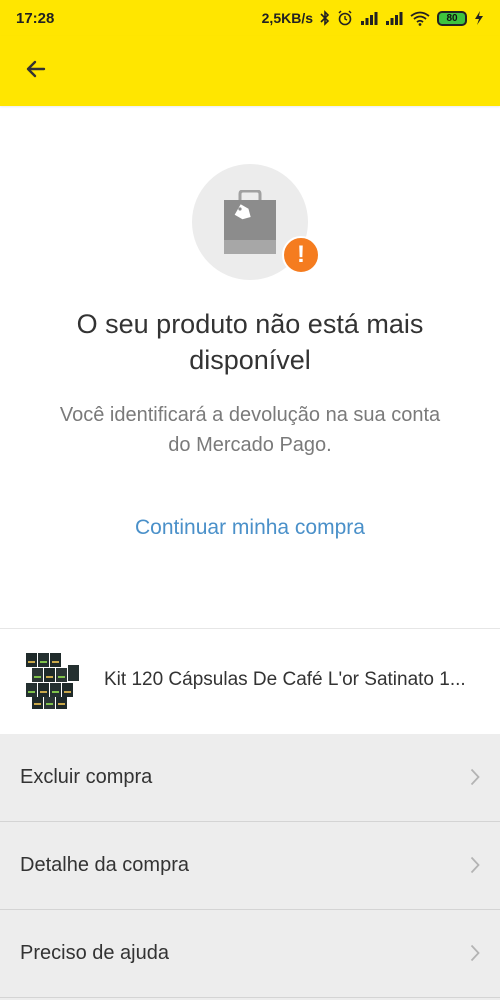  I want to click on status-indicators: 2,5KB/s 80, so click(373, 18).